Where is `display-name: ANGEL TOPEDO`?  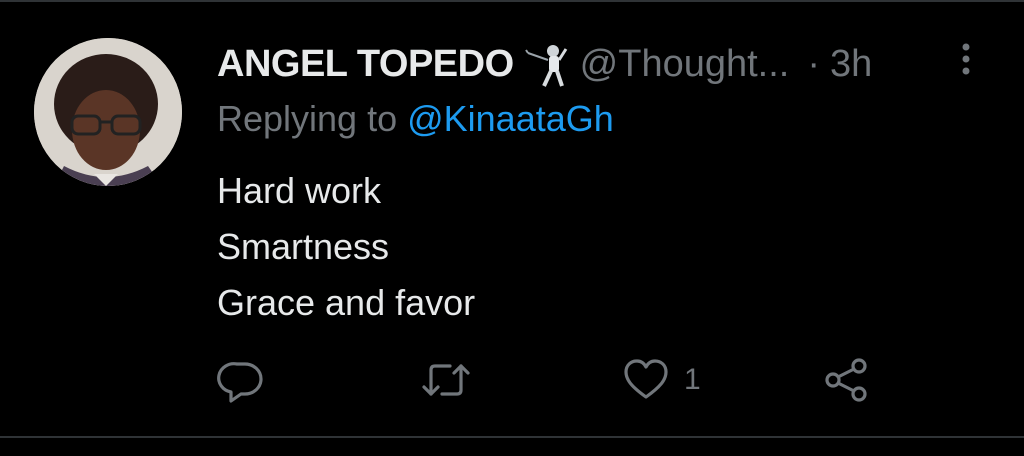 display-name: ANGEL TOPEDO is located at coordinates (365, 64).